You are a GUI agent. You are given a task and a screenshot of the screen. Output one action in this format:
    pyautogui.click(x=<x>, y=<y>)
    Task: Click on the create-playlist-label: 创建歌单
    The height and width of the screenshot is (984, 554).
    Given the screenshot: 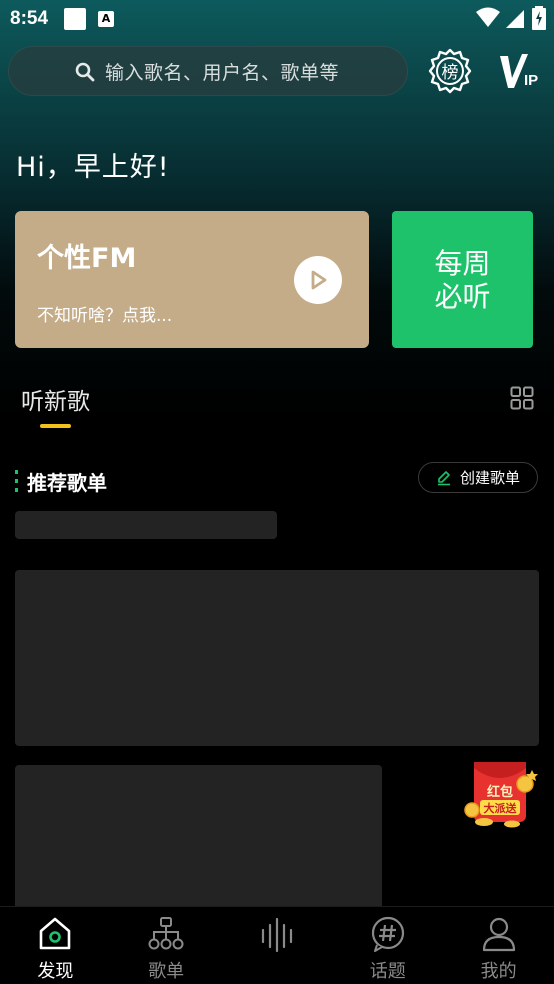 What is the action you would take?
    pyautogui.click(x=489, y=478)
    